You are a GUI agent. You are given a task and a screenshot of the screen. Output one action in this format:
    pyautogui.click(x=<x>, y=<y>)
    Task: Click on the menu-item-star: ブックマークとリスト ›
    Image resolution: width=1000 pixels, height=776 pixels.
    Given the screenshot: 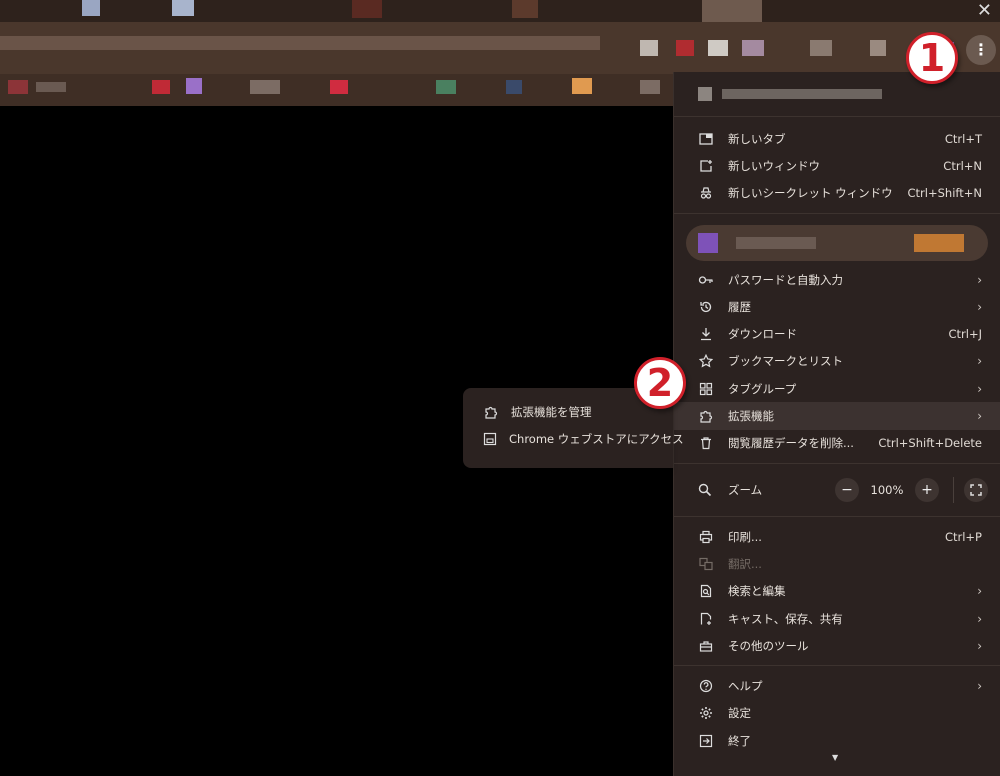 What is the action you would take?
    pyautogui.click(x=837, y=361)
    